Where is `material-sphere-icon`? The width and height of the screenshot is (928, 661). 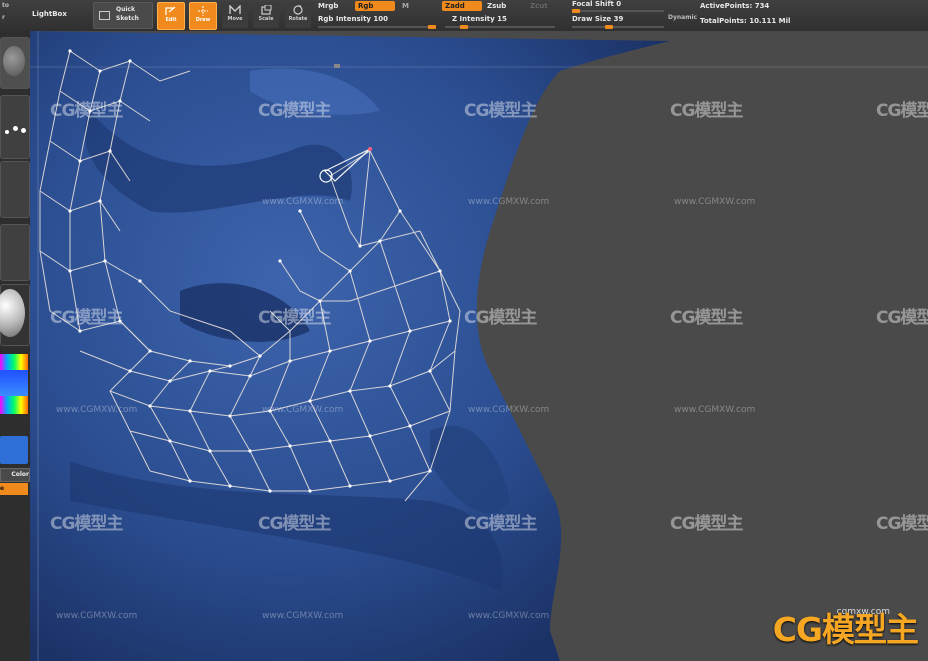
material-sphere-icon is located at coordinates (12, 313).